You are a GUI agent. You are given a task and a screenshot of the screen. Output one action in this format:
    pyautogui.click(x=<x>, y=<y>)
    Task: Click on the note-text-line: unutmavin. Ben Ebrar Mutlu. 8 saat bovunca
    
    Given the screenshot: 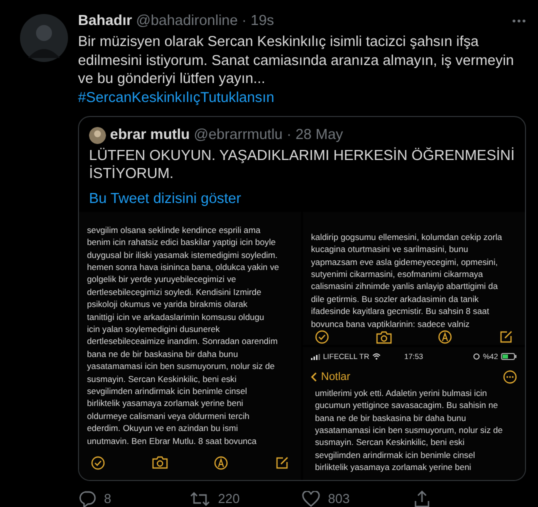 What is the action you would take?
    pyautogui.click(x=172, y=441)
    